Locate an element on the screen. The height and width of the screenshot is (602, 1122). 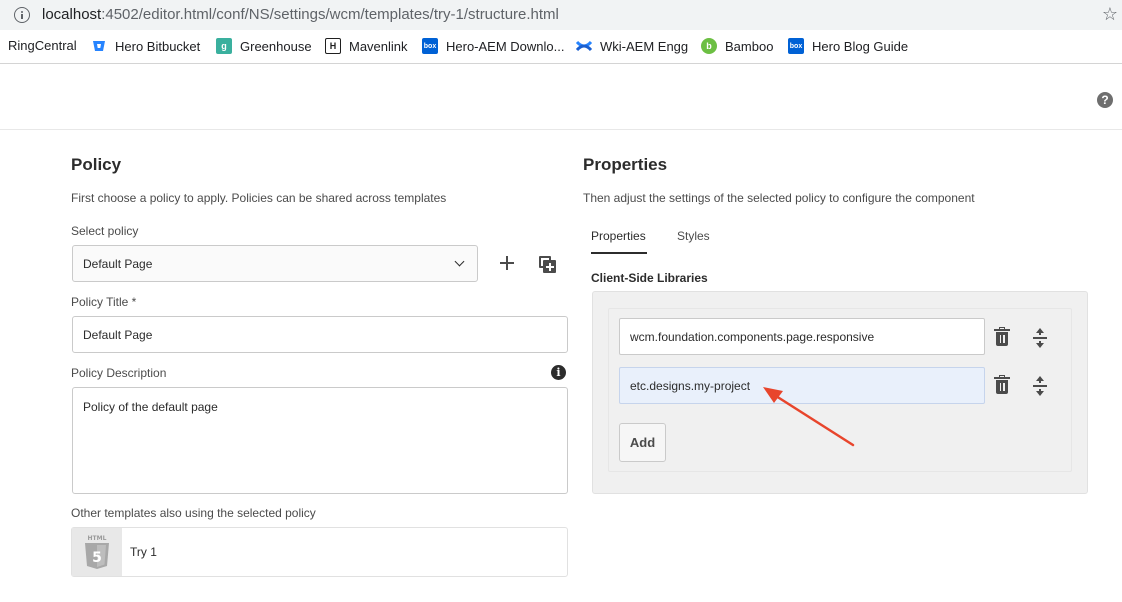
bookmark-label: Wki-AEM Engg is located at coordinates (644, 46).